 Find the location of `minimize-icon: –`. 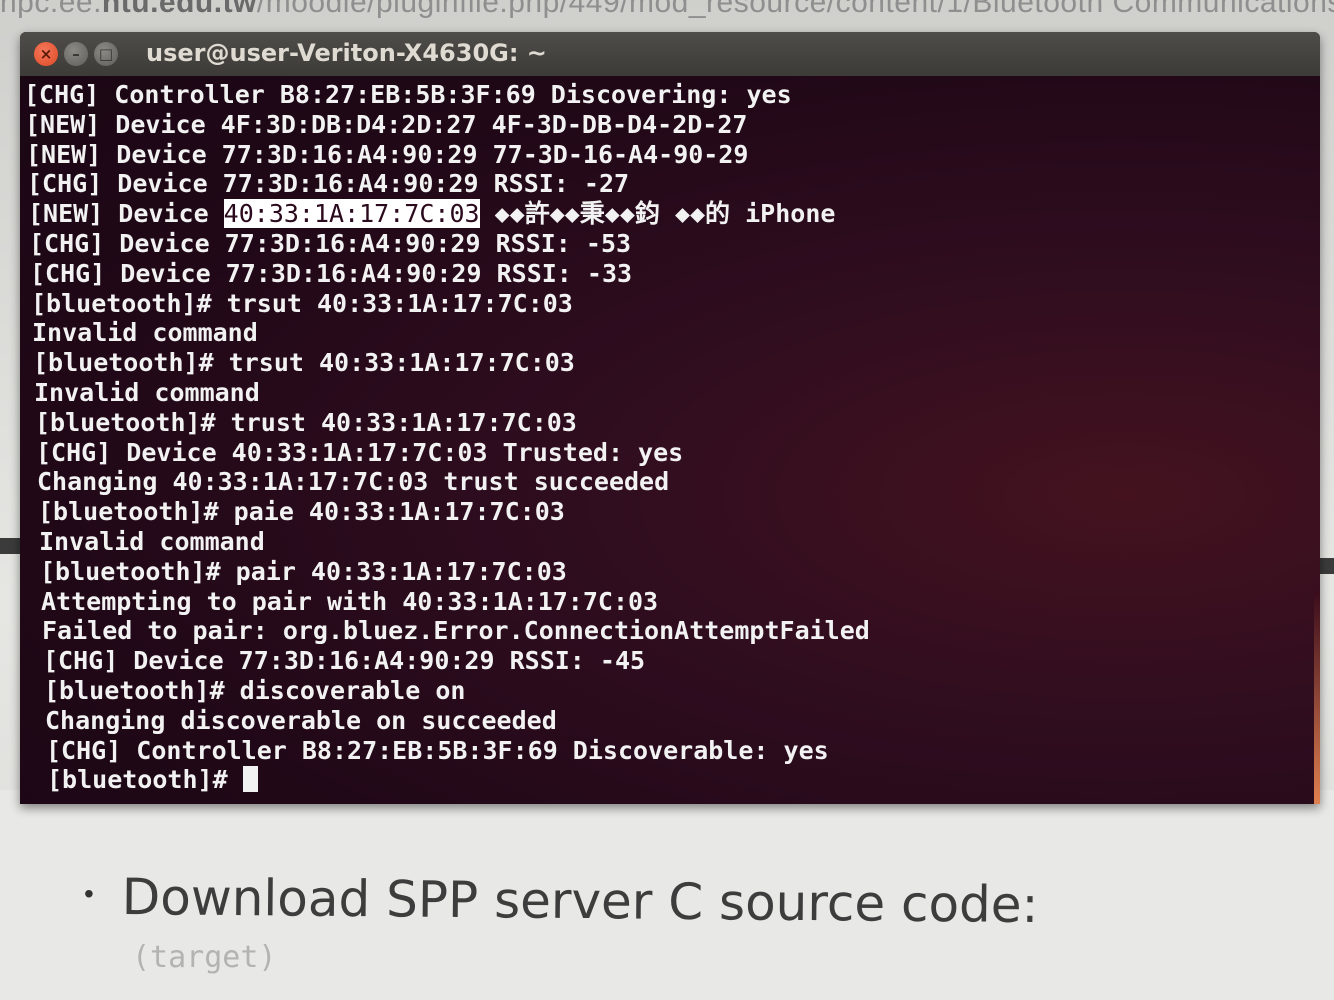

minimize-icon: – is located at coordinates (76, 54).